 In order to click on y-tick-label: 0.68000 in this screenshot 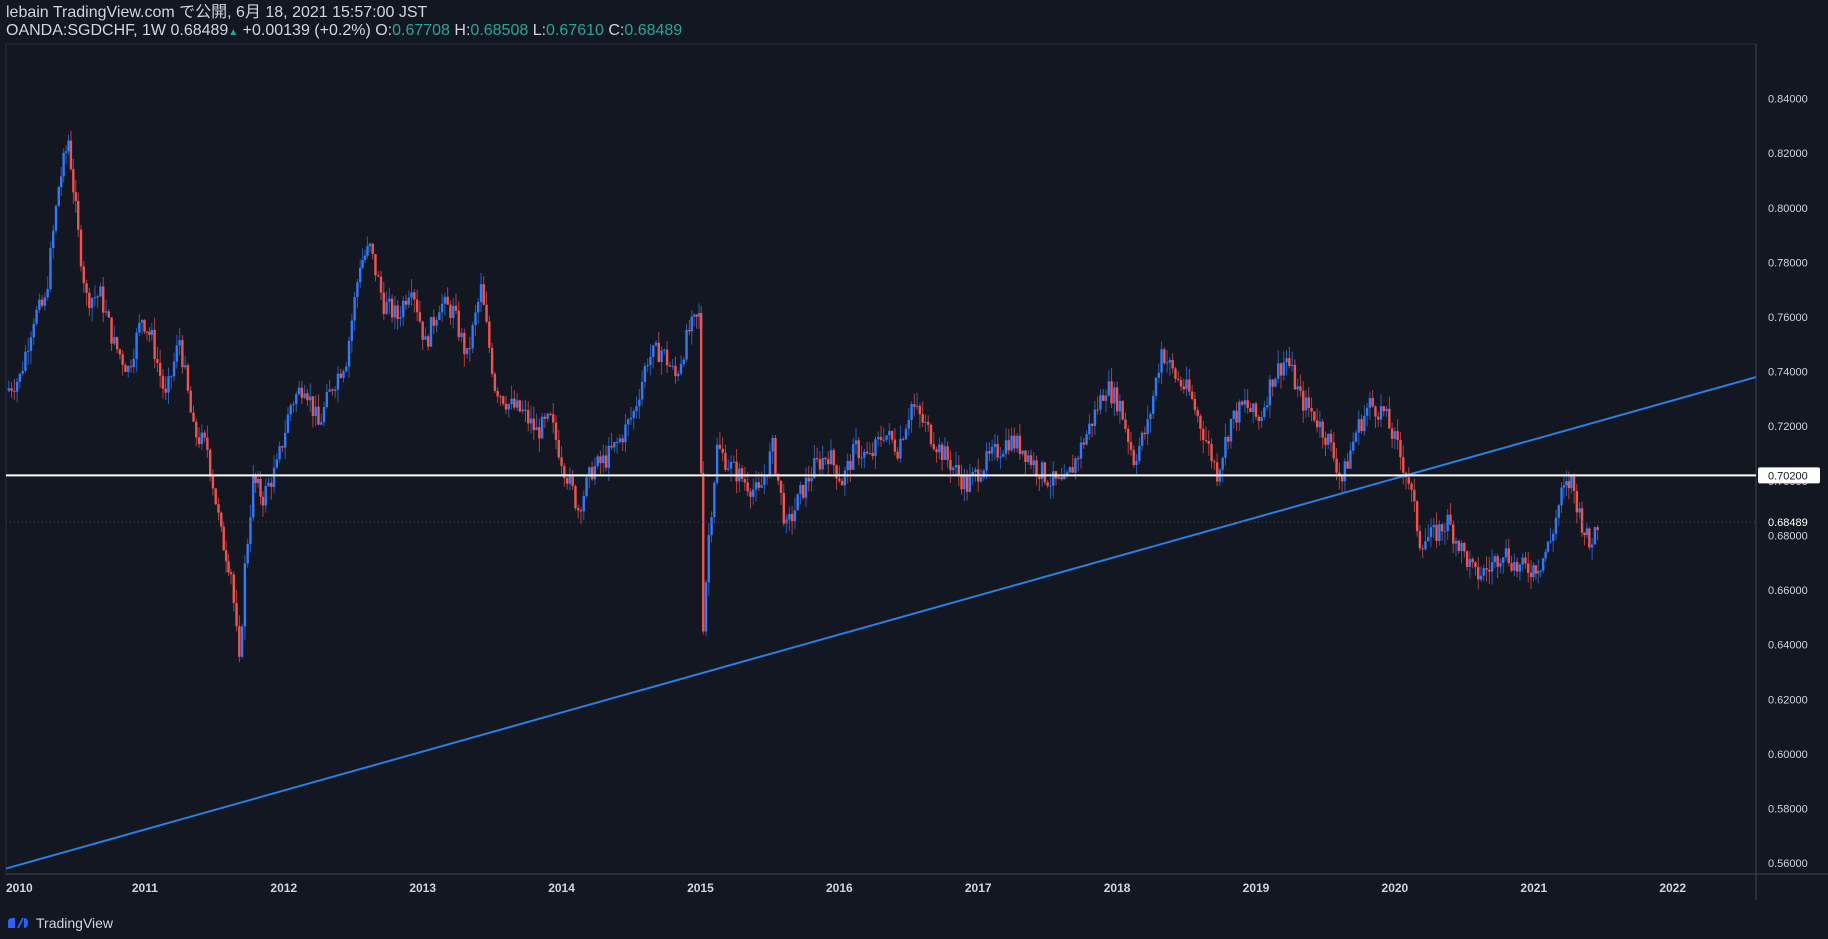, I will do `click(1788, 536)`.